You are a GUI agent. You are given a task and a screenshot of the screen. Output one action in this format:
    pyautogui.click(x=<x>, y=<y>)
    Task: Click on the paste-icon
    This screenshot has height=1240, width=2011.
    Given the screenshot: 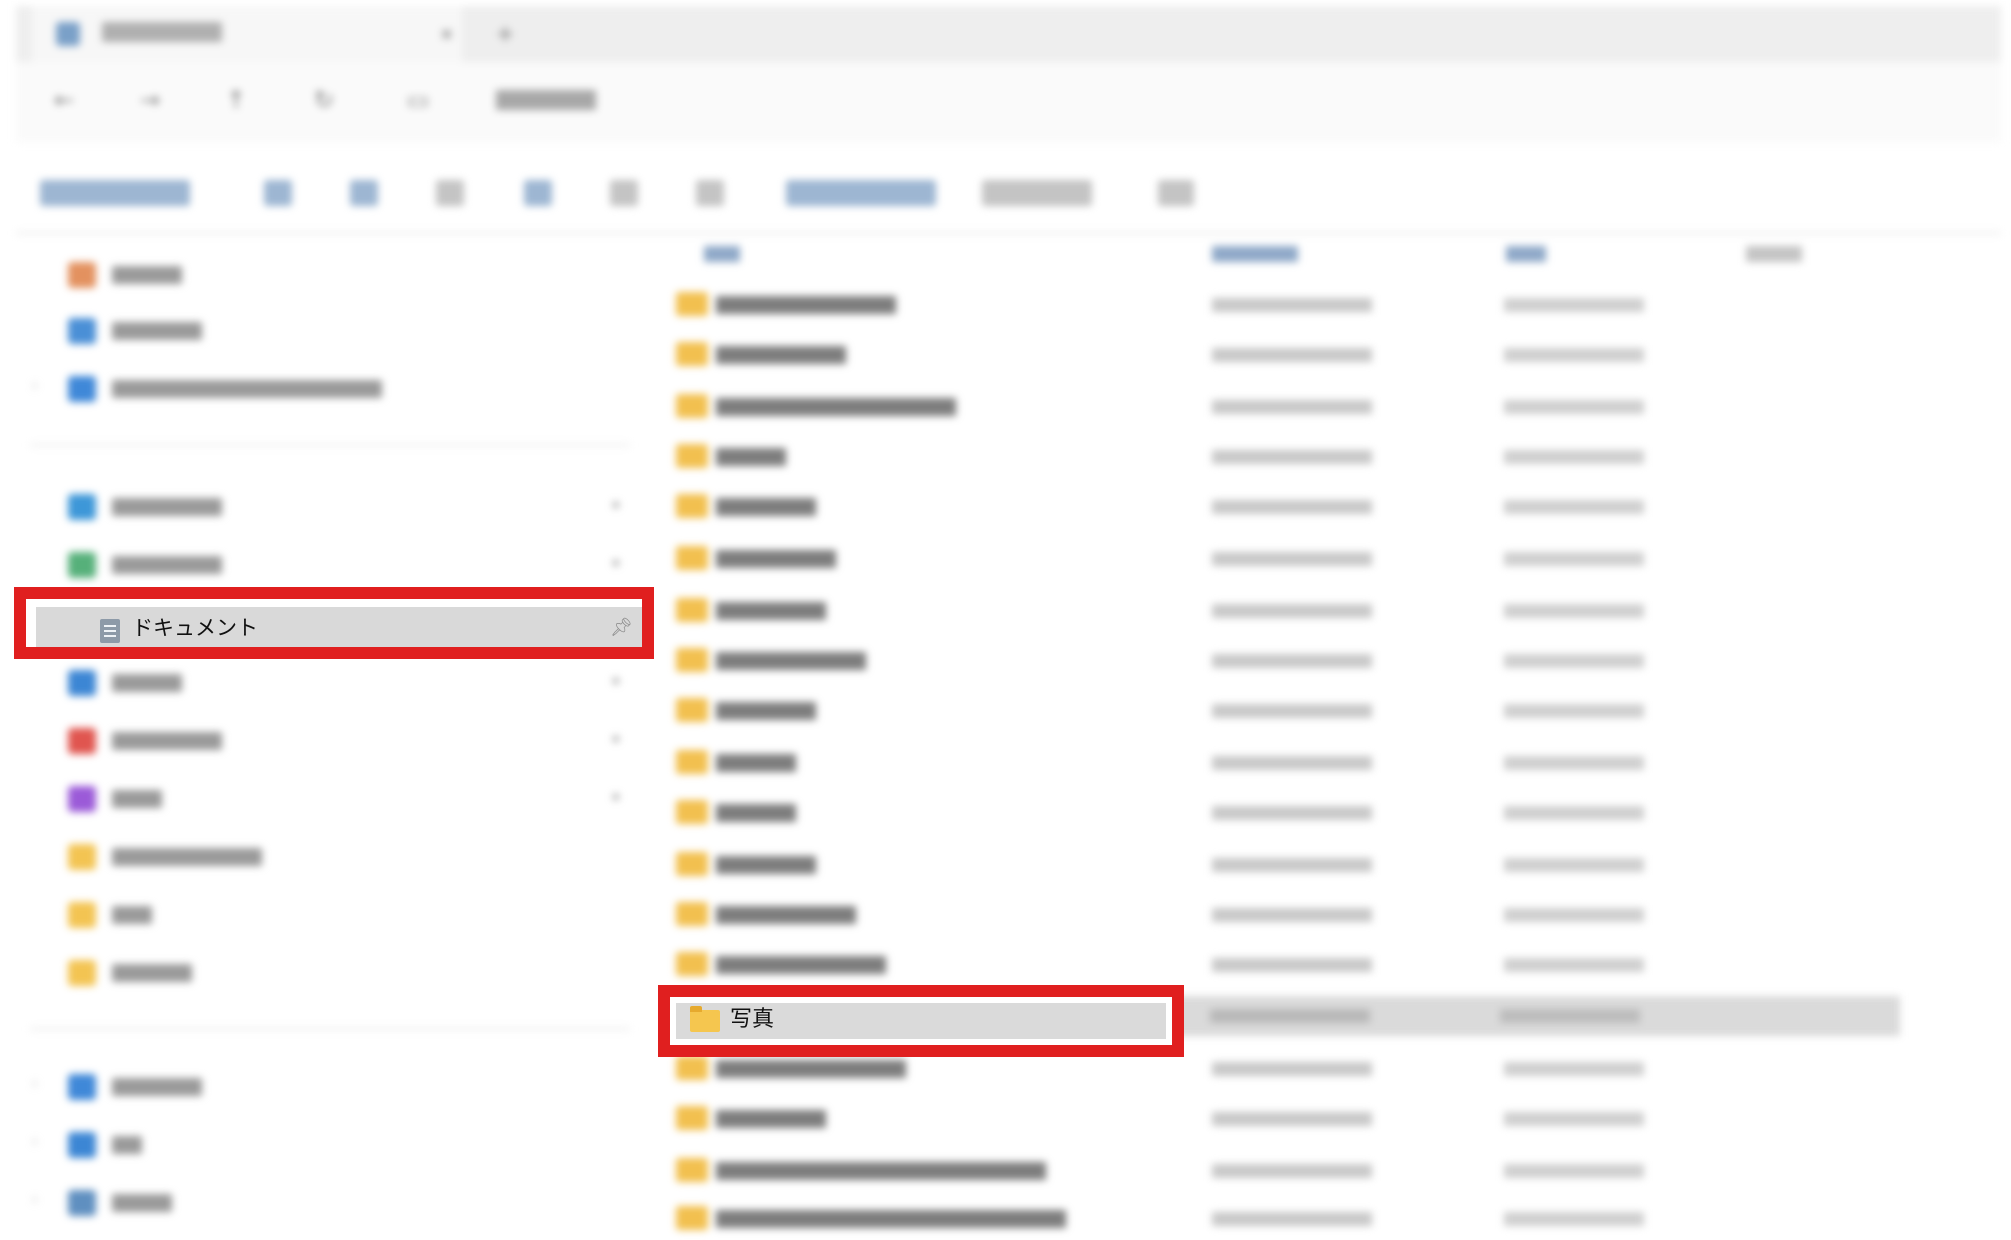 What is the action you would take?
    pyautogui.click(x=450, y=193)
    